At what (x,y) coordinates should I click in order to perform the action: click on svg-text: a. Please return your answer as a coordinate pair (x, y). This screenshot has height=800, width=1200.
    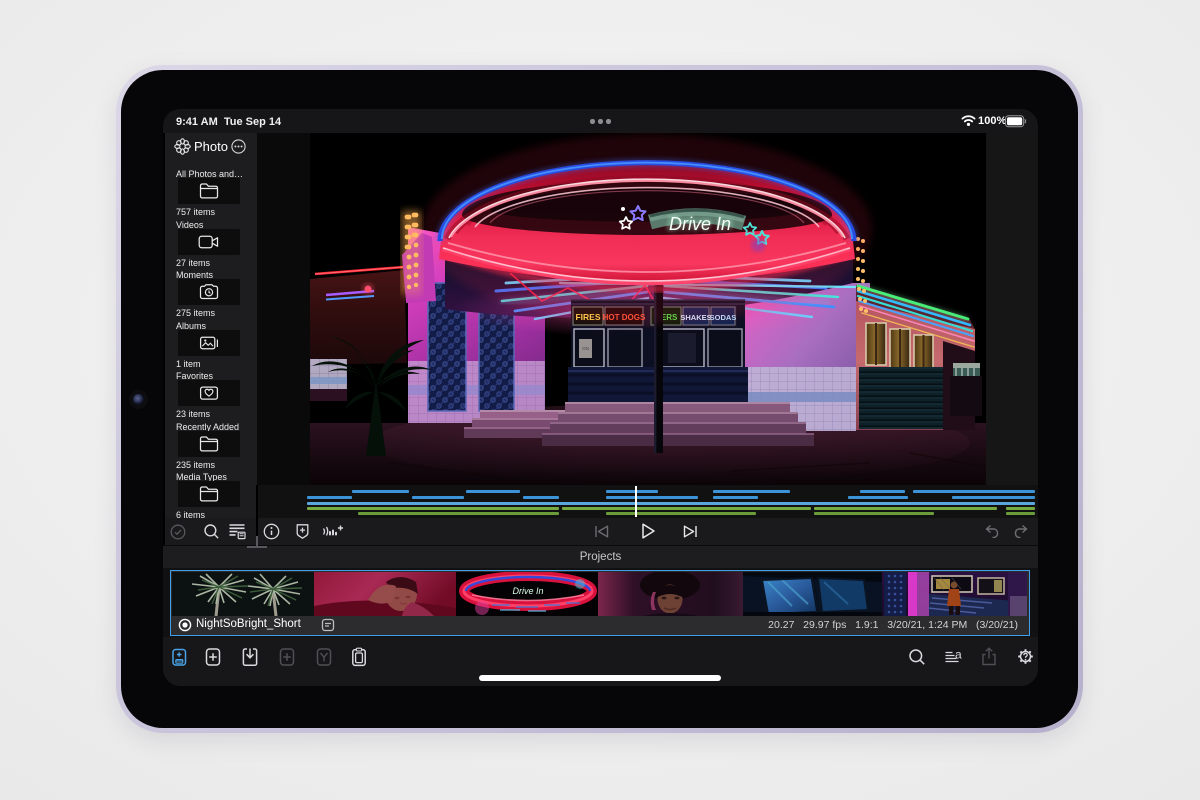
    Looking at the image, I should click on (958, 655).